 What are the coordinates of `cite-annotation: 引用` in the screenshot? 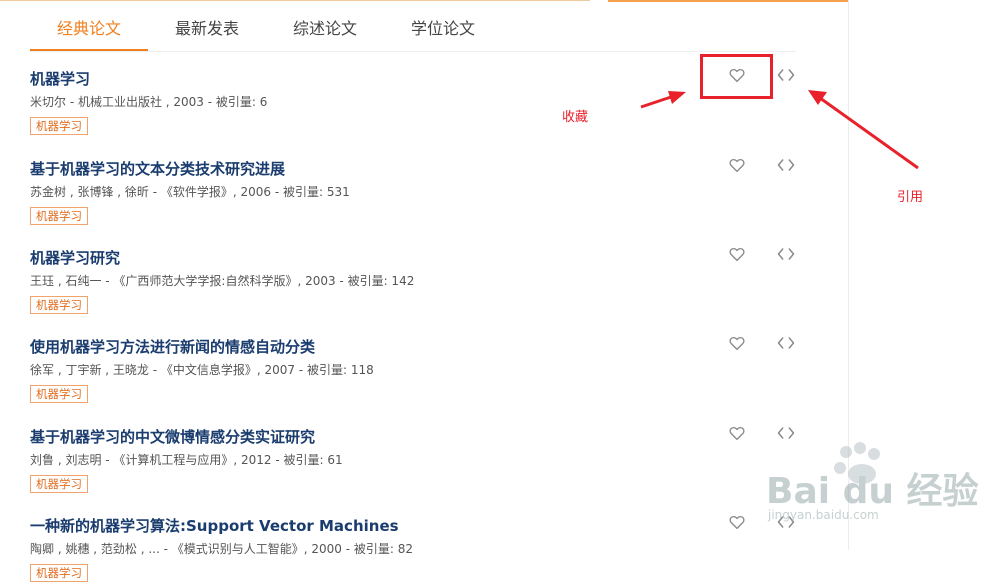 It's located at (910, 197).